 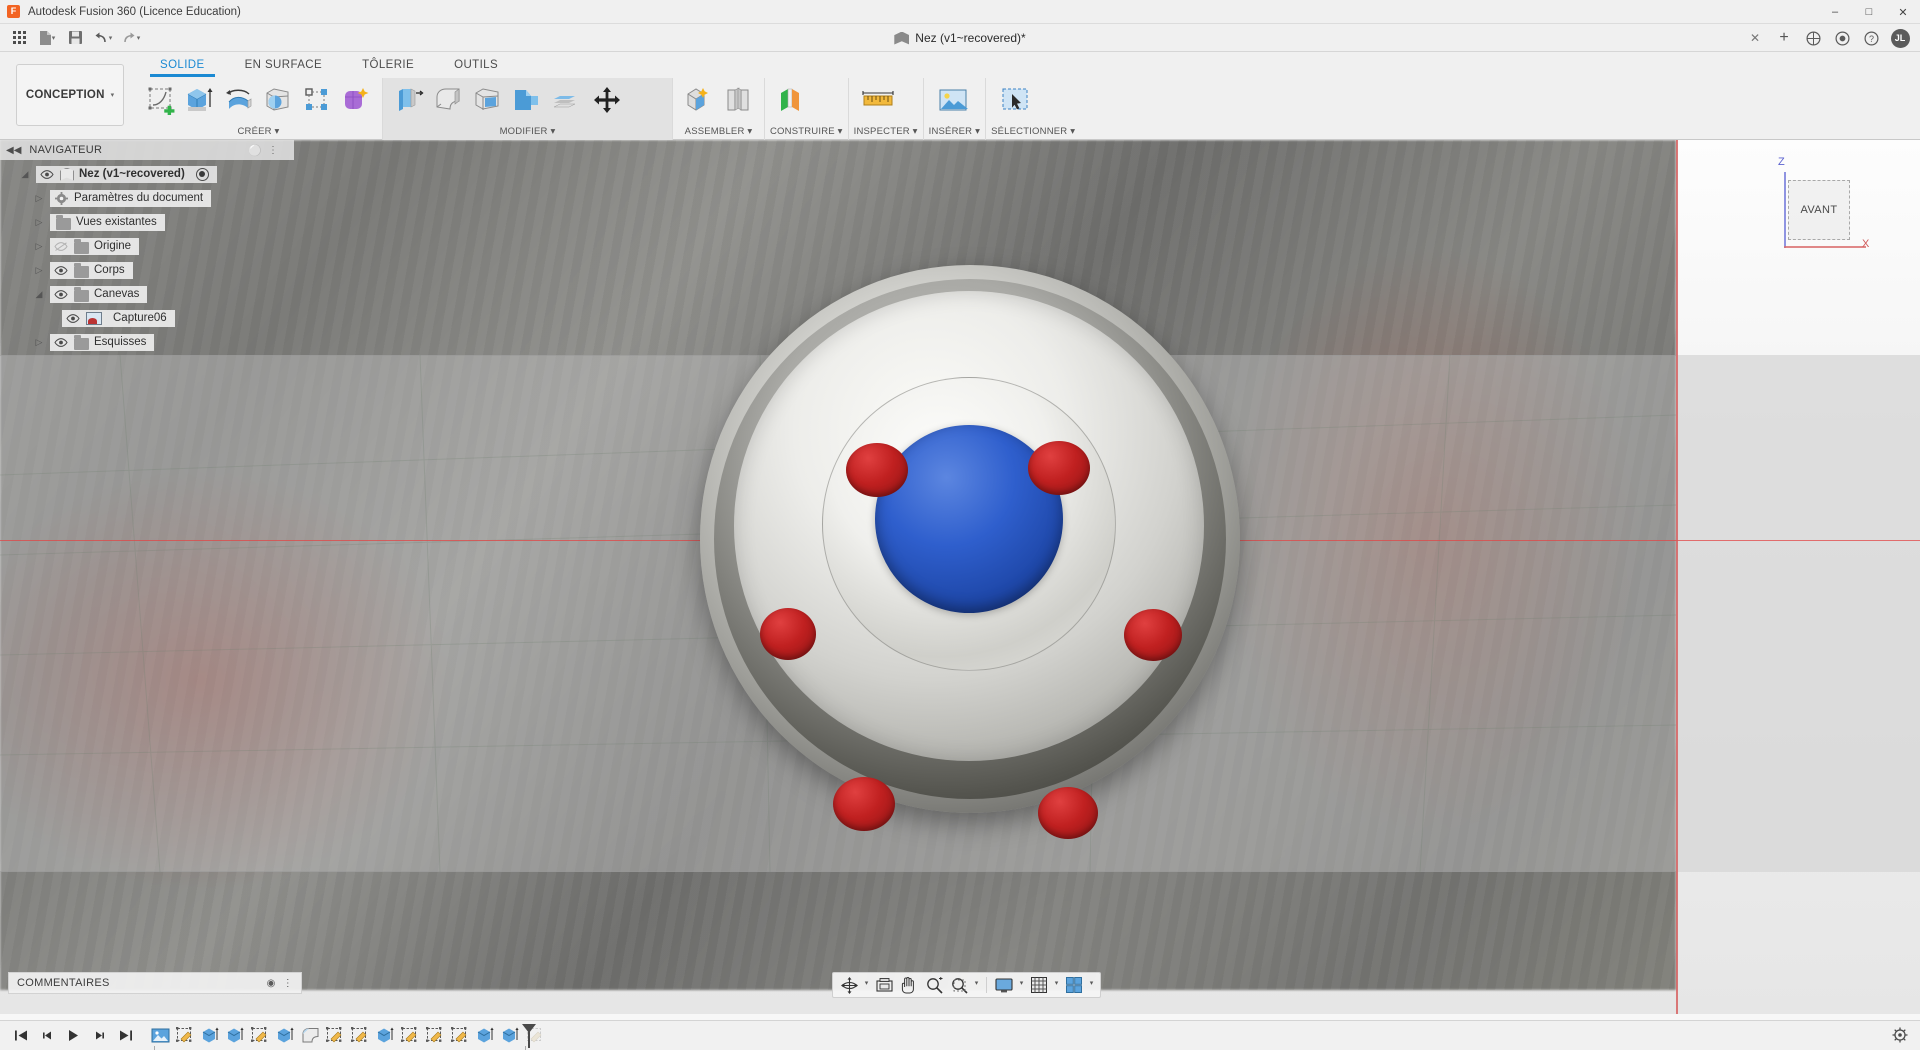 I want to click on form-icon, so click(x=356, y=100).